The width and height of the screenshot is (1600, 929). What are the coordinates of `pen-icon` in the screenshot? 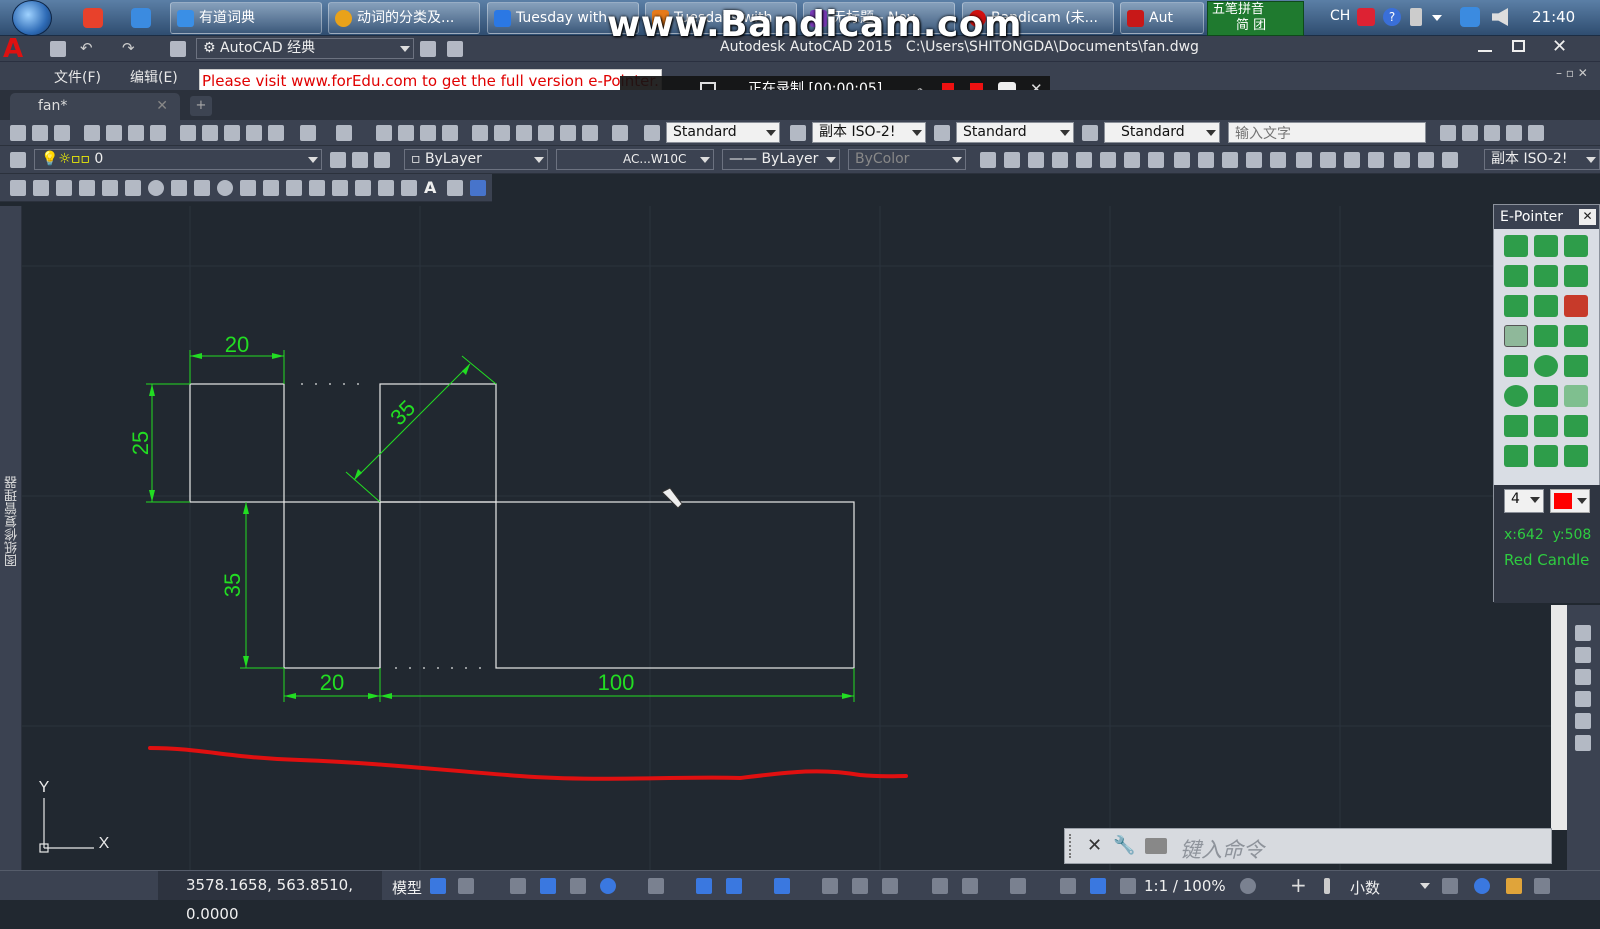 It's located at (1516, 336).